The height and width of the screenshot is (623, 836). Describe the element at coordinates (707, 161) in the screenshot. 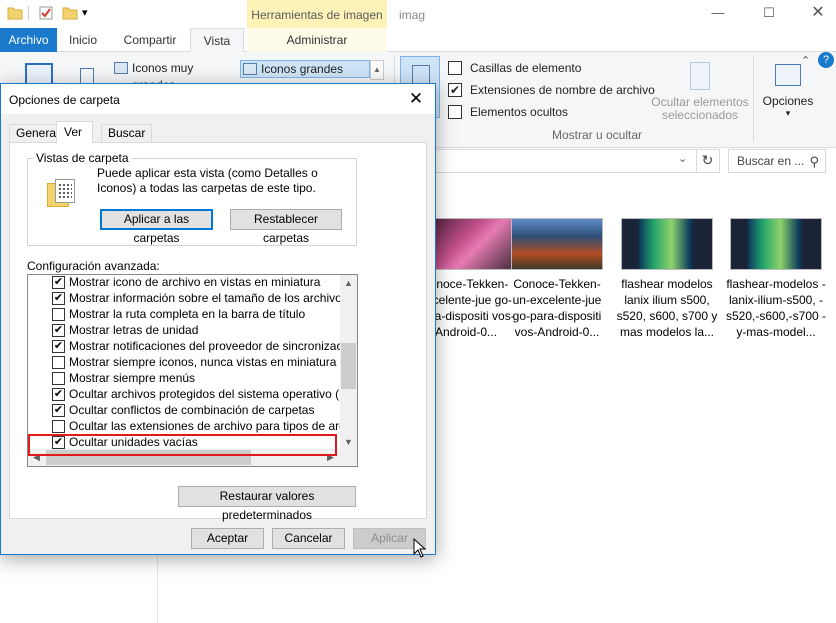

I see `refresh-icon: ↻` at that location.